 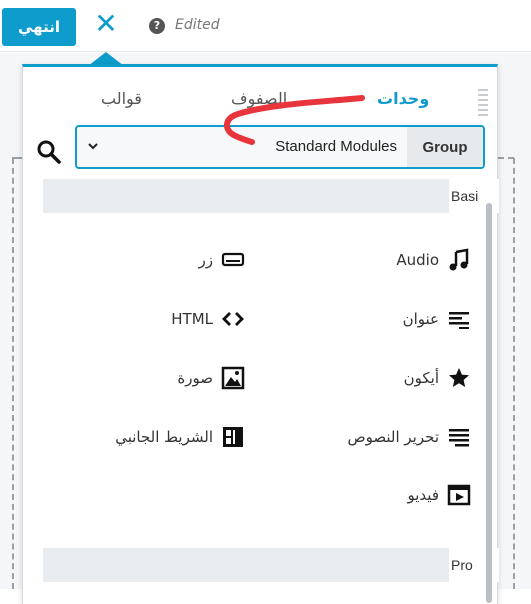 I want to click on group-select-value: Standard Modules, so click(x=336, y=146).